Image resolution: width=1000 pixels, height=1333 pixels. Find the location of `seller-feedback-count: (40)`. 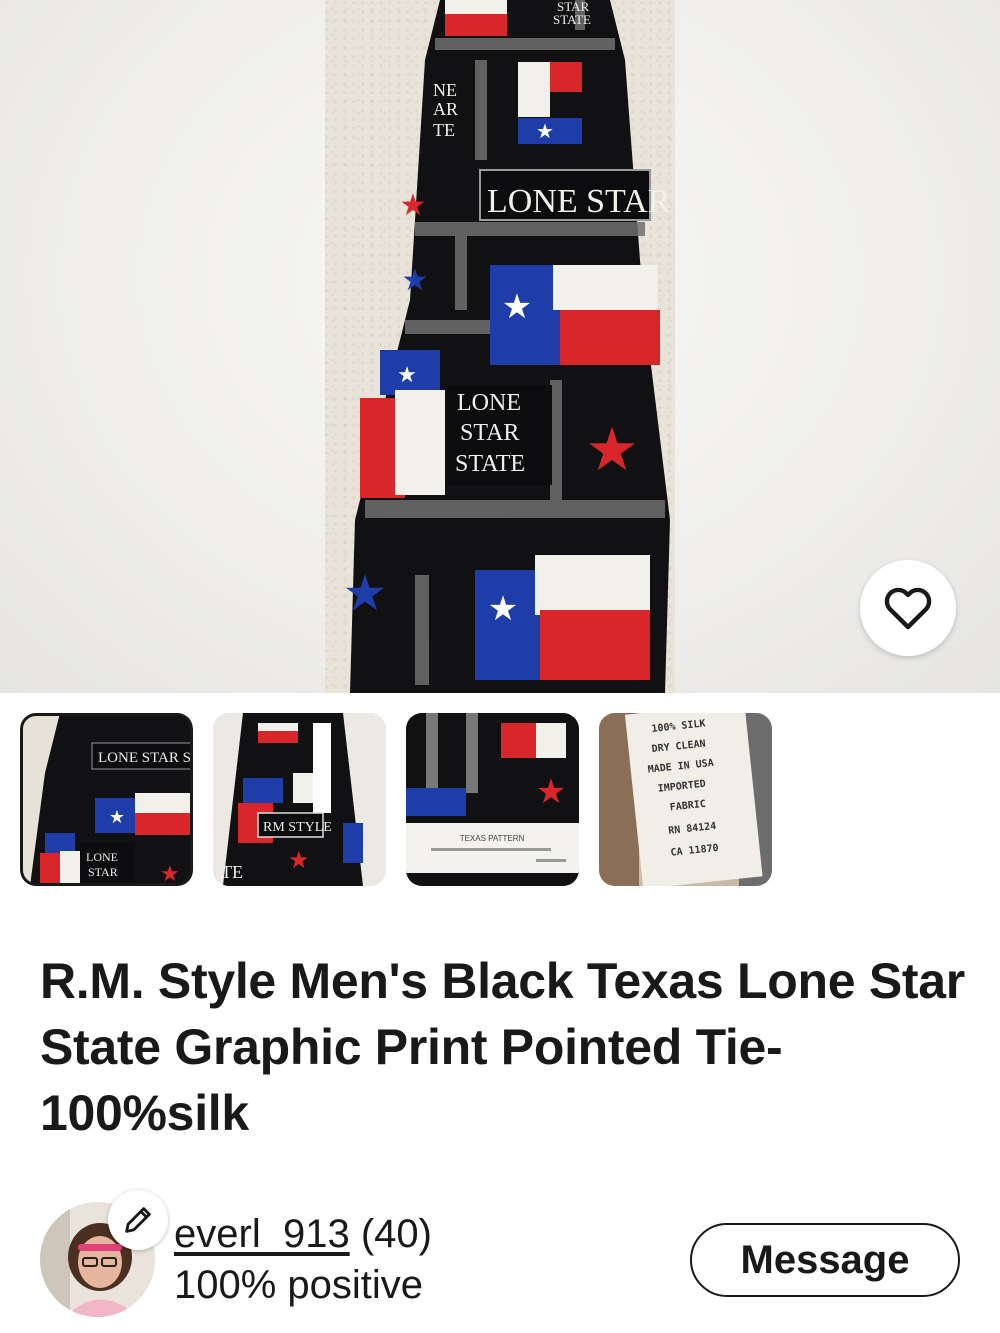

seller-feedback-count: (40) is located at coordinates (396, 1234).